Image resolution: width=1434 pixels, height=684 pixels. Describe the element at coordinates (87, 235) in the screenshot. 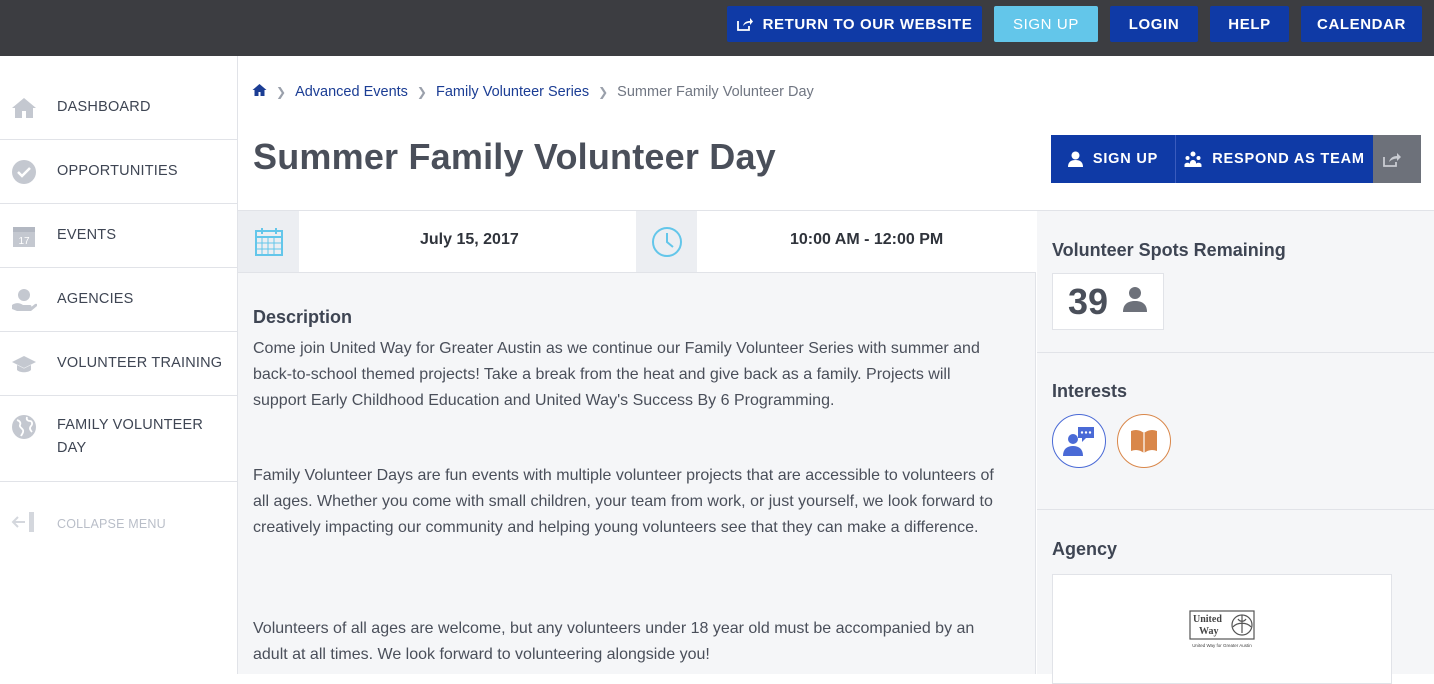

I see `sidebar-label: EVENTS` at that location.